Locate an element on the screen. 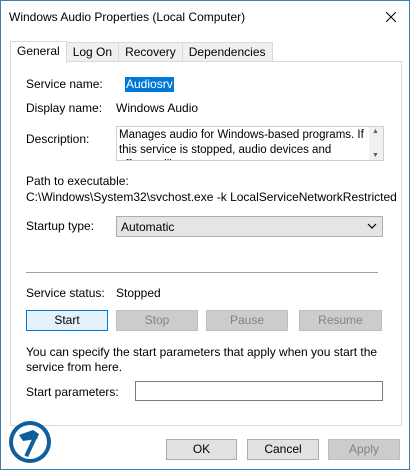 The image size is (410, 470). description-label: Description: is located at coordinates (58, 139).